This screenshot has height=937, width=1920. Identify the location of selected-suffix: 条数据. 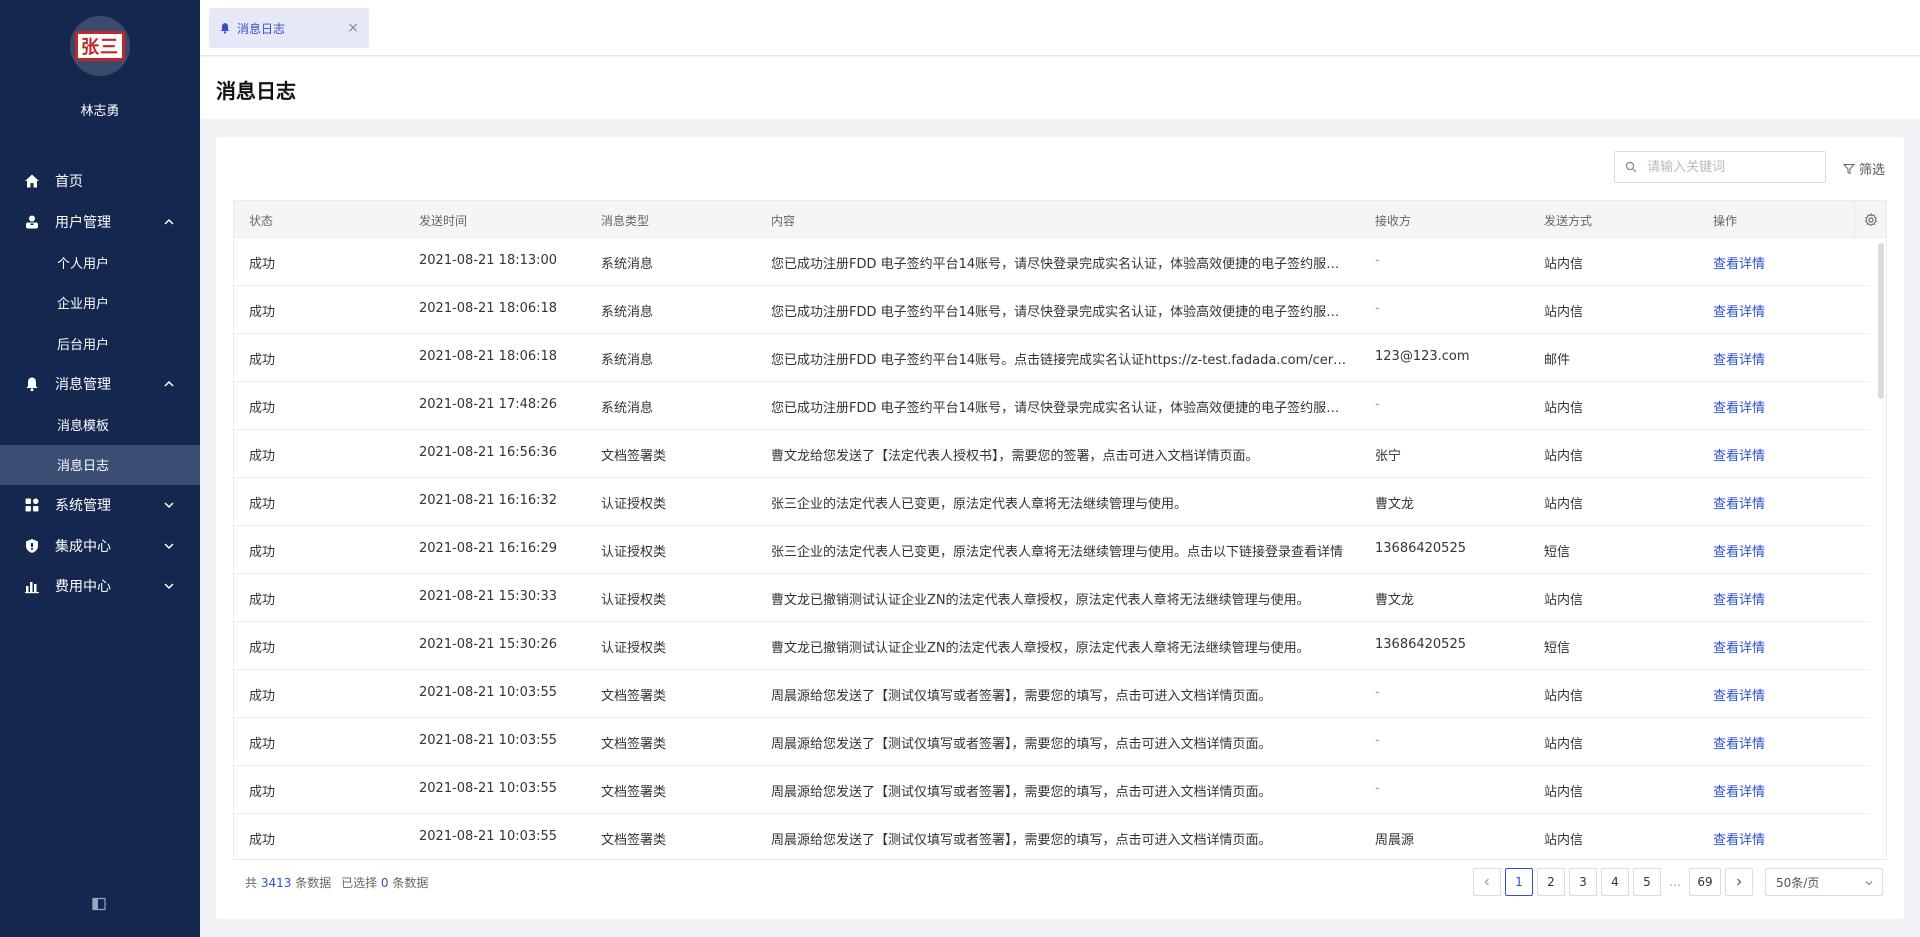
(410, 883).